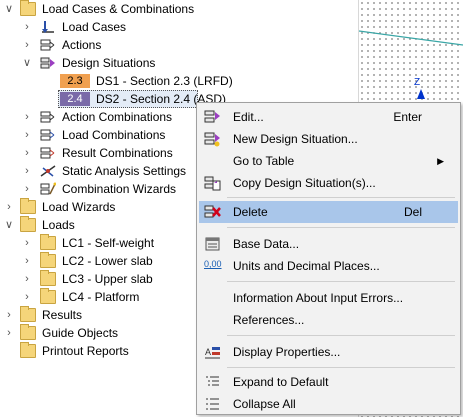 The width and height of the screenshot is (463, 417). What do you see at coordinates (179, 45) in the screenshot?
I see `tree-item-actions: › Actions` at bounding box center [179, 45].